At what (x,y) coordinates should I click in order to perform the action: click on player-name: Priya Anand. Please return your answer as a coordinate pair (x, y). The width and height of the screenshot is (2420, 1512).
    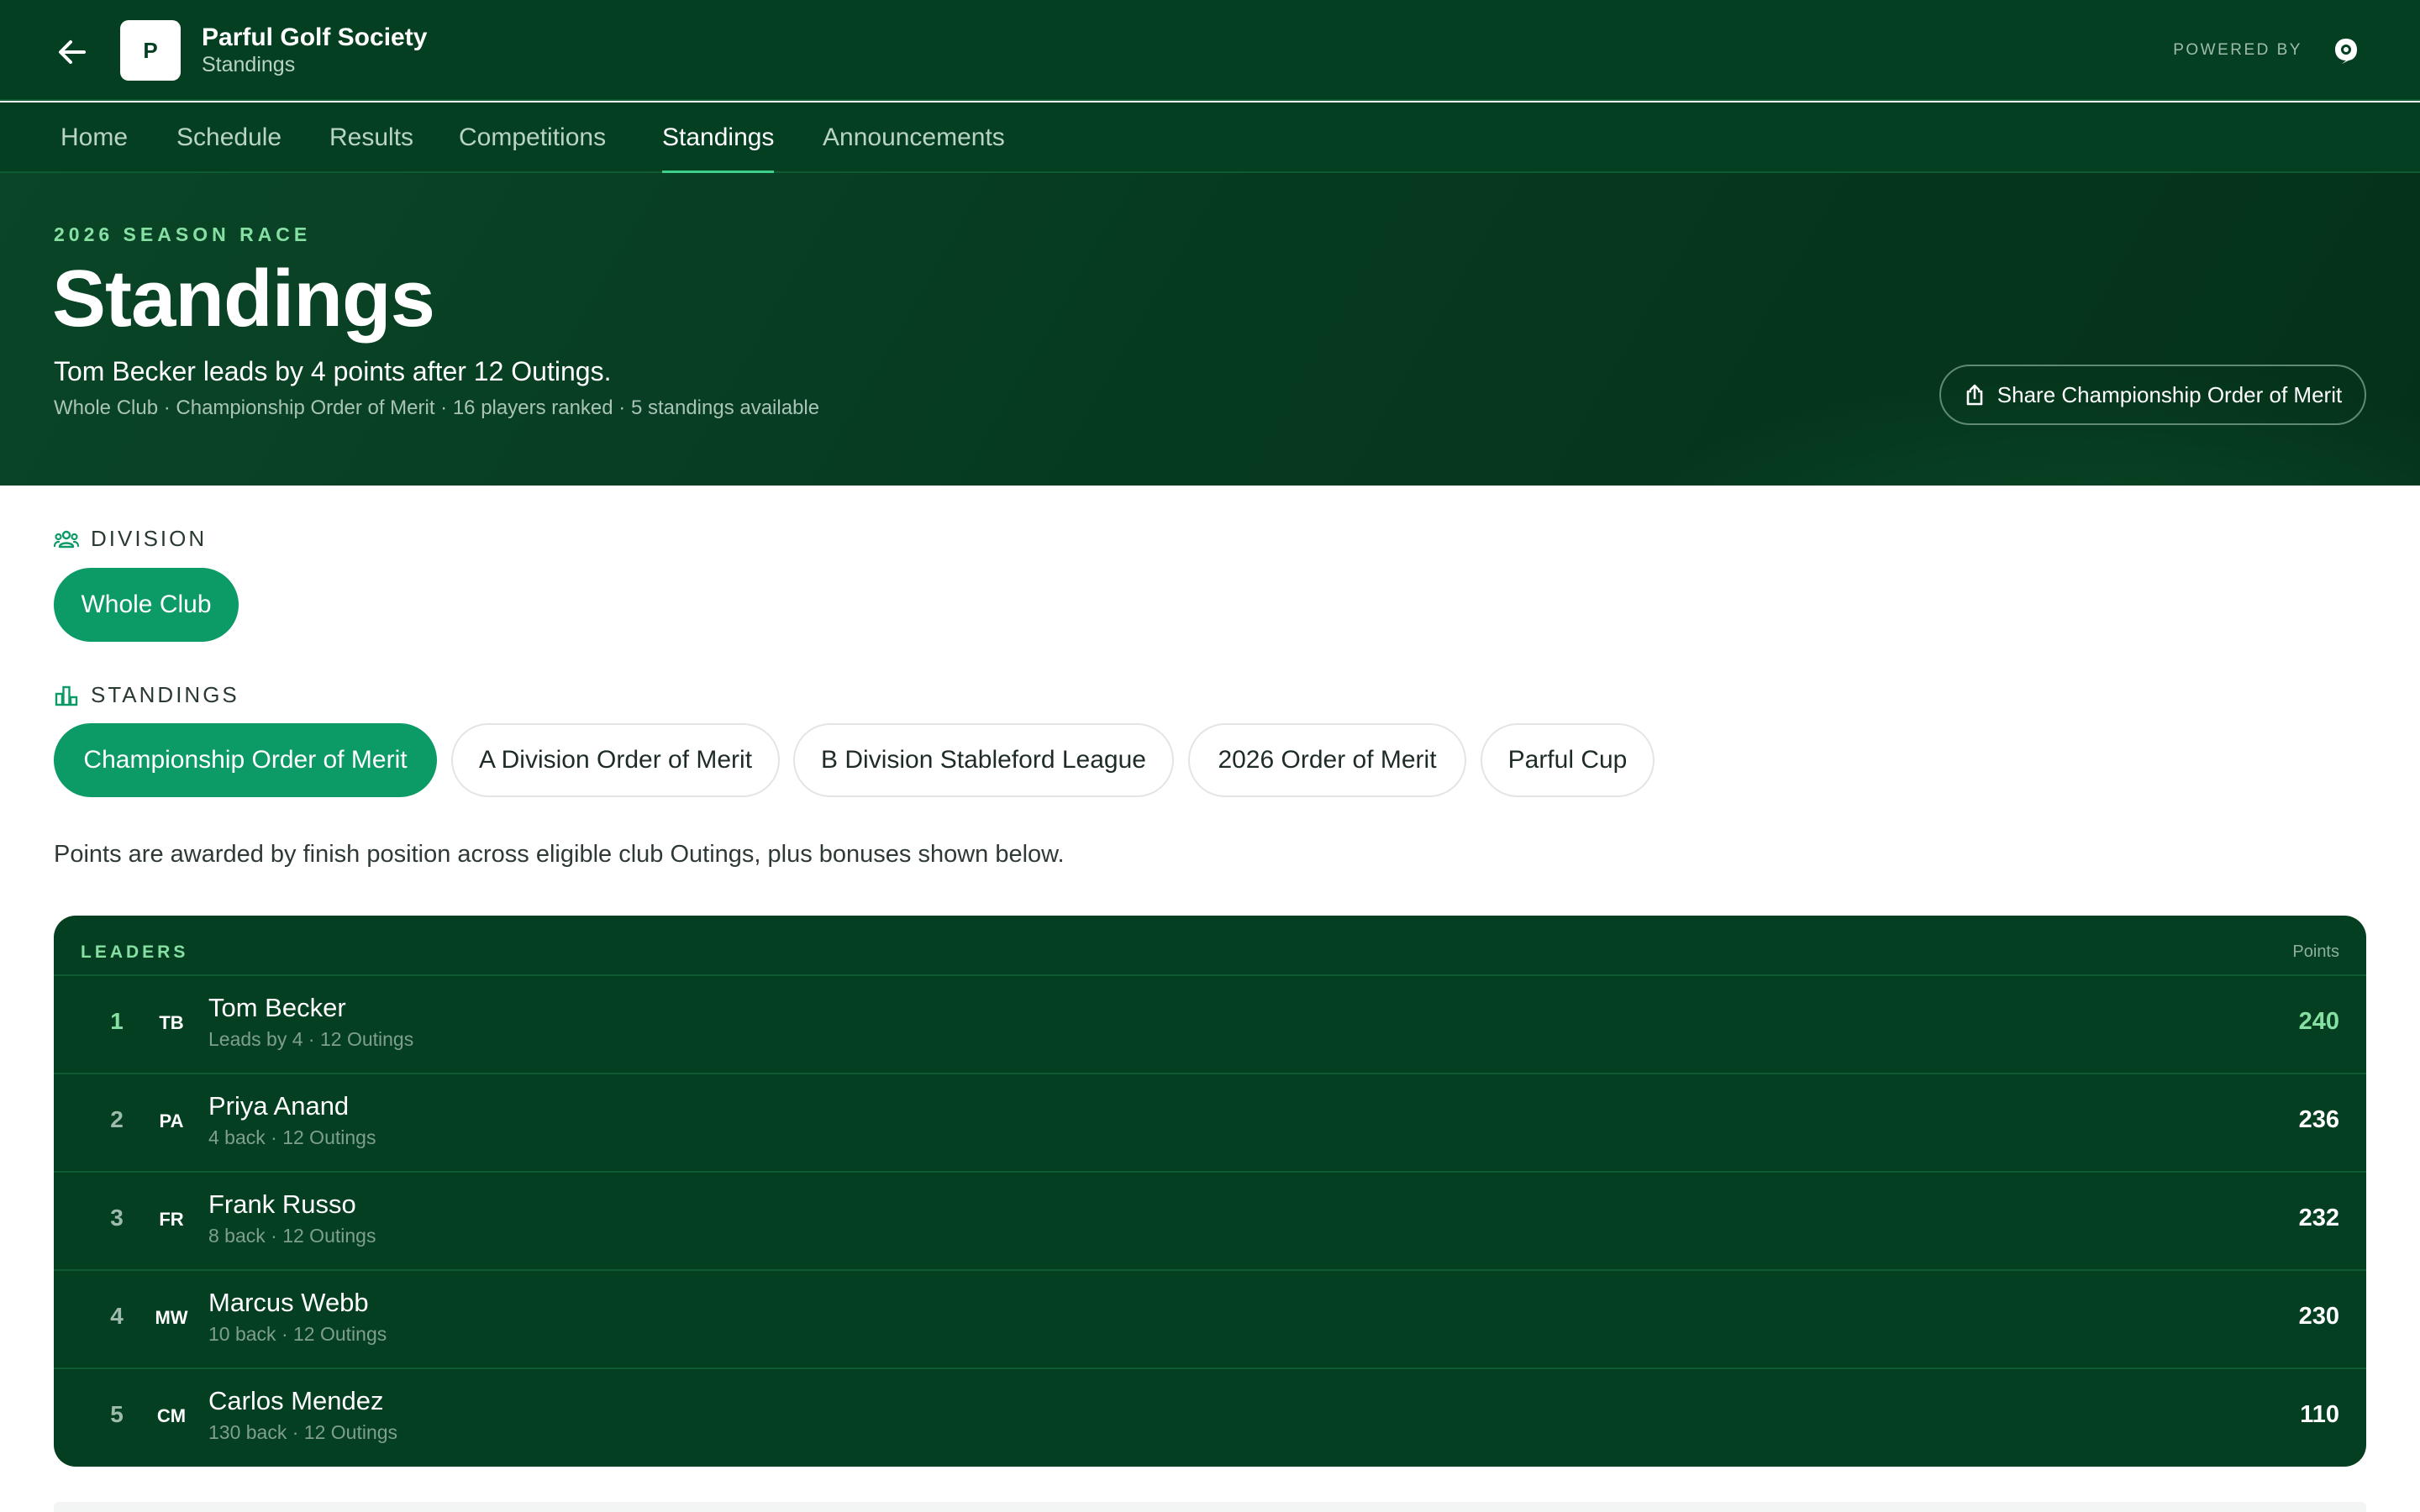
    Looking at the image, I should click on (279, 1106).